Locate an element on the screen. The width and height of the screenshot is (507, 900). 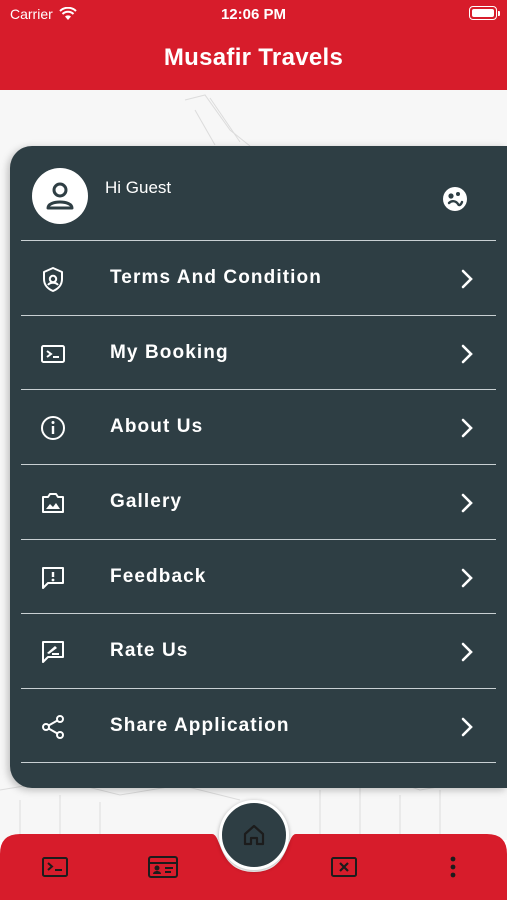
info-icon is located at coordinates (53, 428).